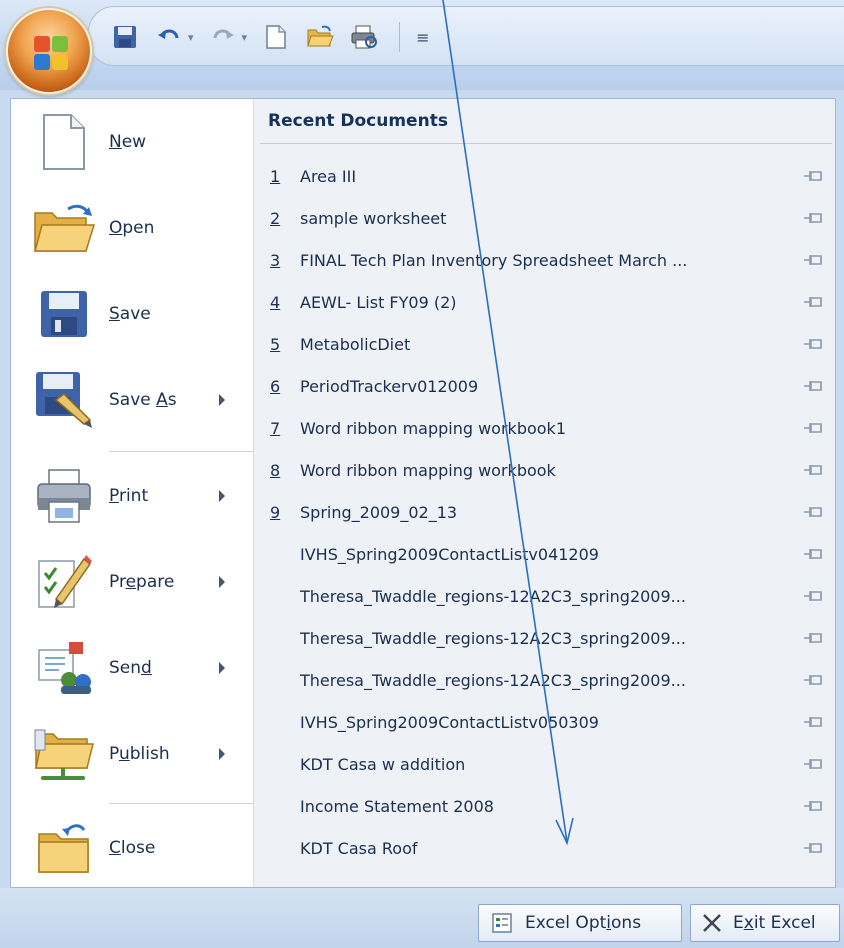 The width and height of the screenshot is (844, 948). I want to click on recent-document-item: 5 MetabolicDiet, so click(547, 344).